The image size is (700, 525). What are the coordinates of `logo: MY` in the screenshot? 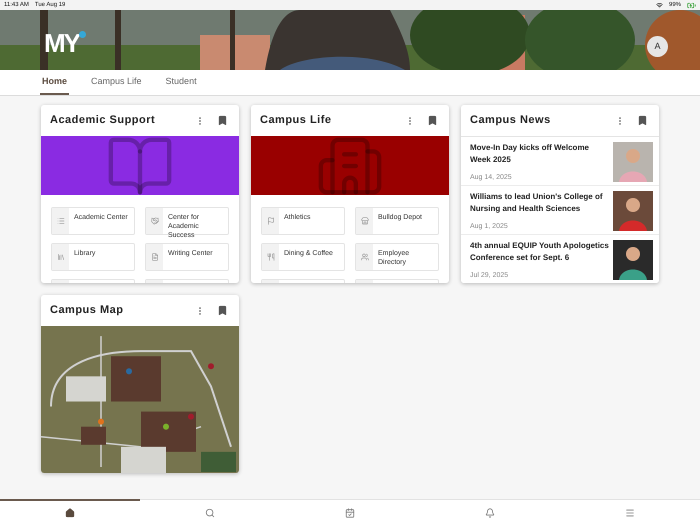 It's located at (65, 43).